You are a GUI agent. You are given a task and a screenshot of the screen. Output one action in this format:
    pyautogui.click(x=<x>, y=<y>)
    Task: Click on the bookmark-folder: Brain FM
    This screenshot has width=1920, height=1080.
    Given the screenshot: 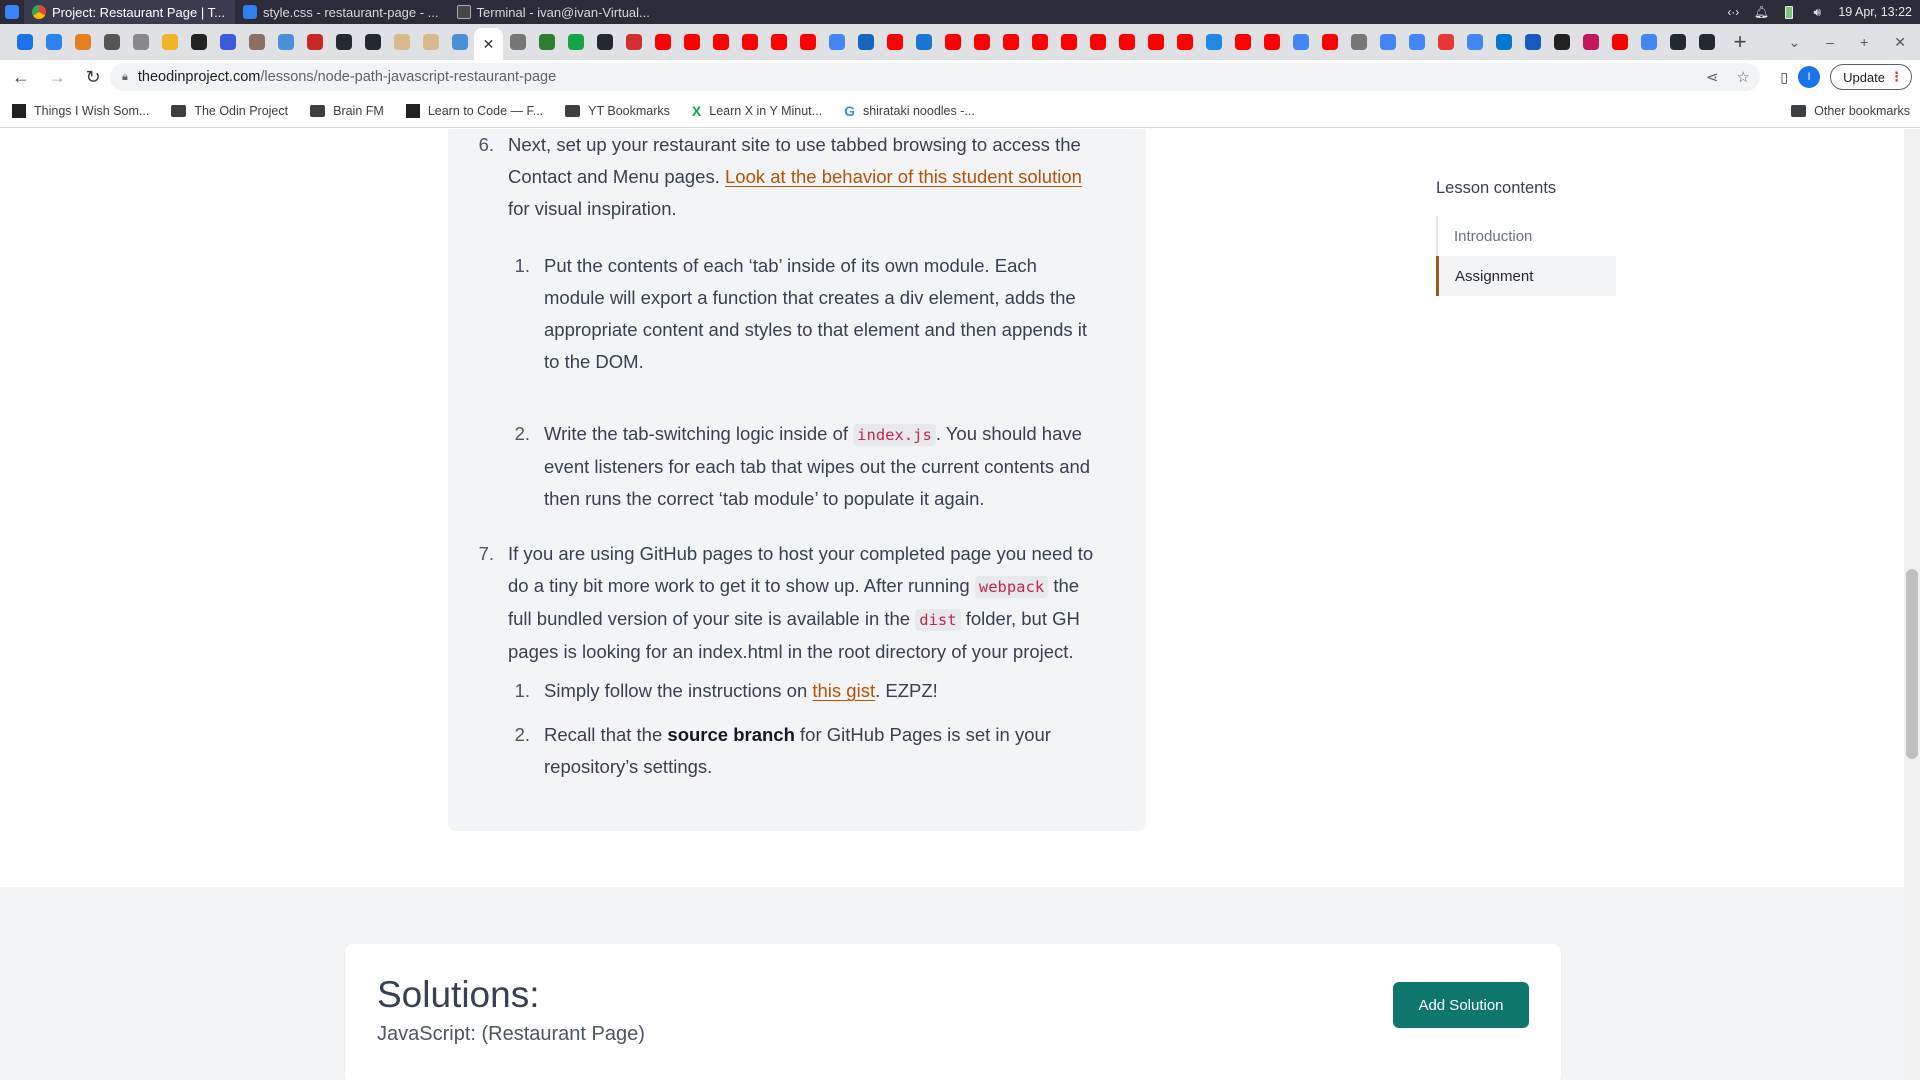 What is the action you would take?
    pyautogui.click(x=347, y=111)
    